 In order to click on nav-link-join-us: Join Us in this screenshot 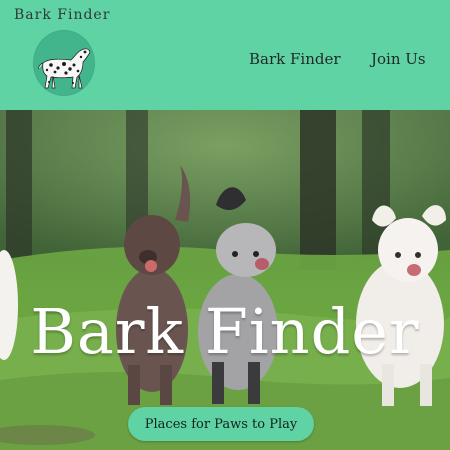, I will do `click(398, 59)`.